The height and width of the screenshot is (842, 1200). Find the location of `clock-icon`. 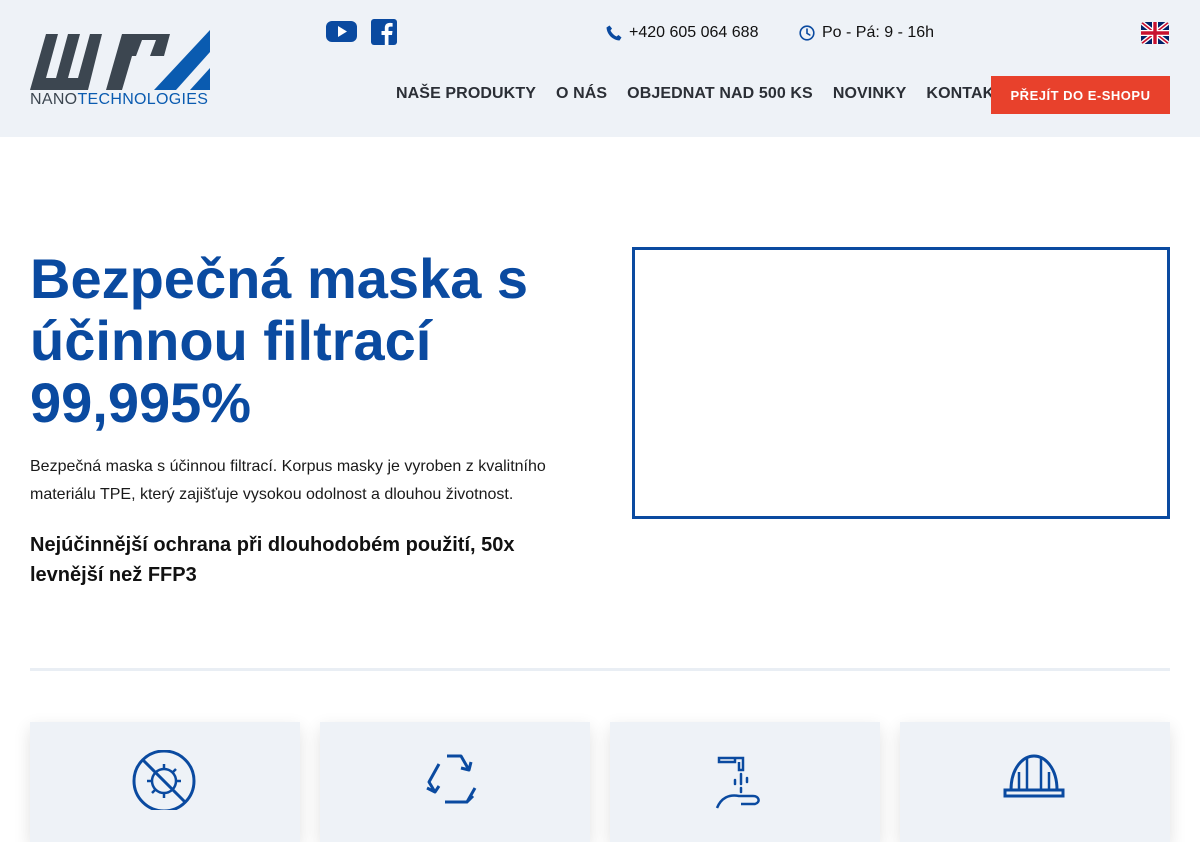

clock-icon is located at coordinates (807, 33).